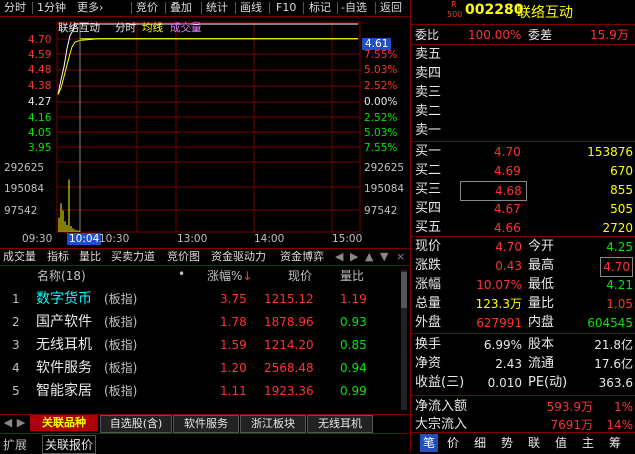  I want to click on buy-level-price: 4.66, so click(507, 228).